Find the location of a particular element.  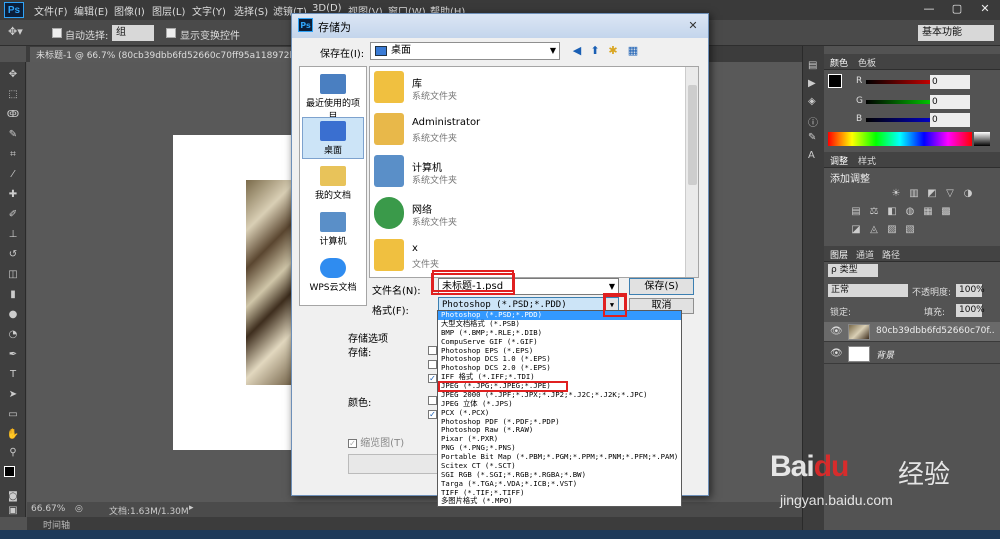

vibrance-icon: ◑ is located at coordinates (968, 193).